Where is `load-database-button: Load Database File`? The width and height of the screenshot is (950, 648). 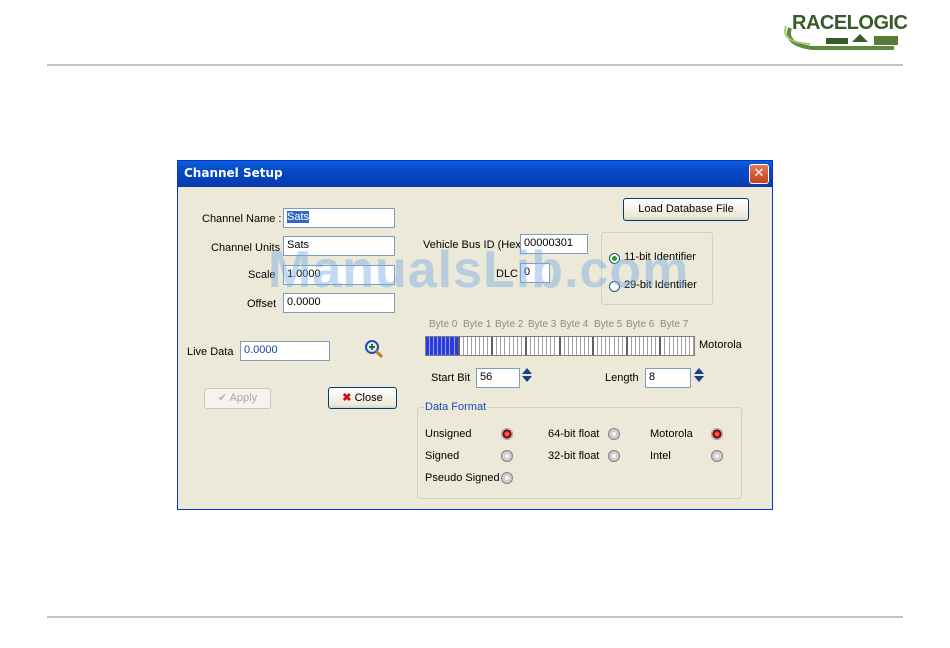
load-database-button: Load Database File is located at coordinates (686, 209).